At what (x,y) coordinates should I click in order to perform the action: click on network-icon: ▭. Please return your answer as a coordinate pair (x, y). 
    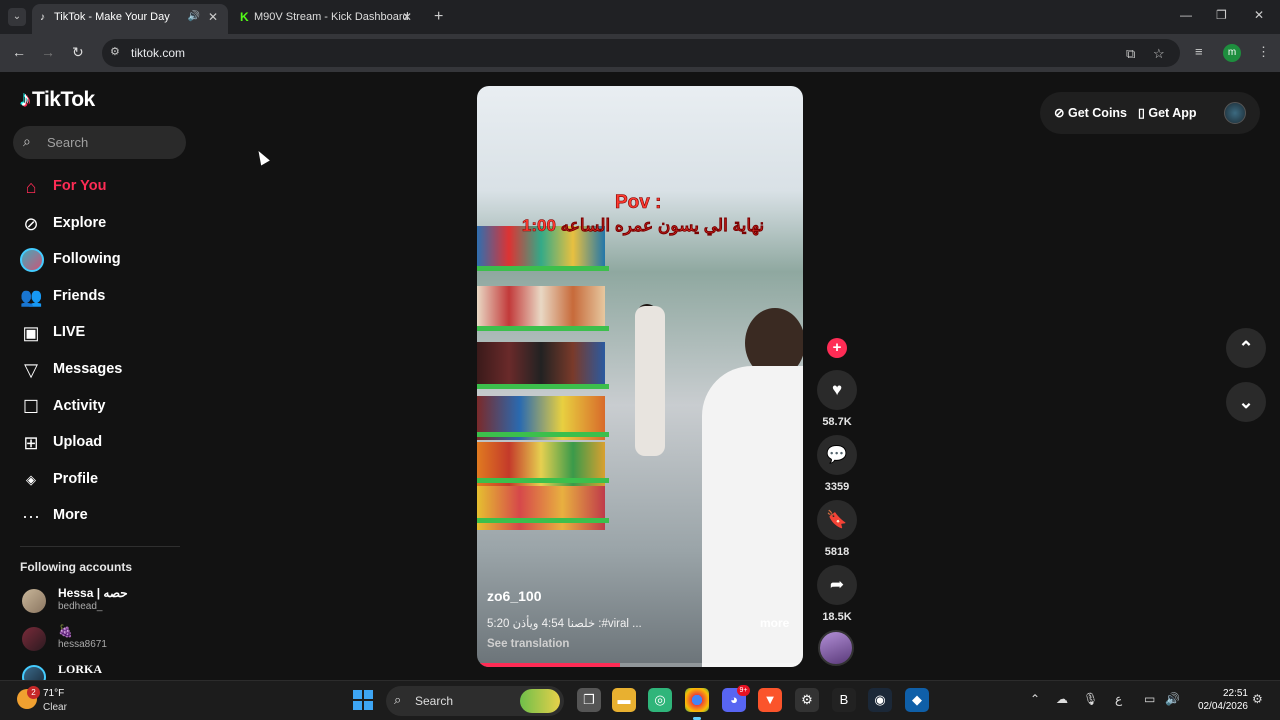
    Looking at the image, I should click on (1149, 699).